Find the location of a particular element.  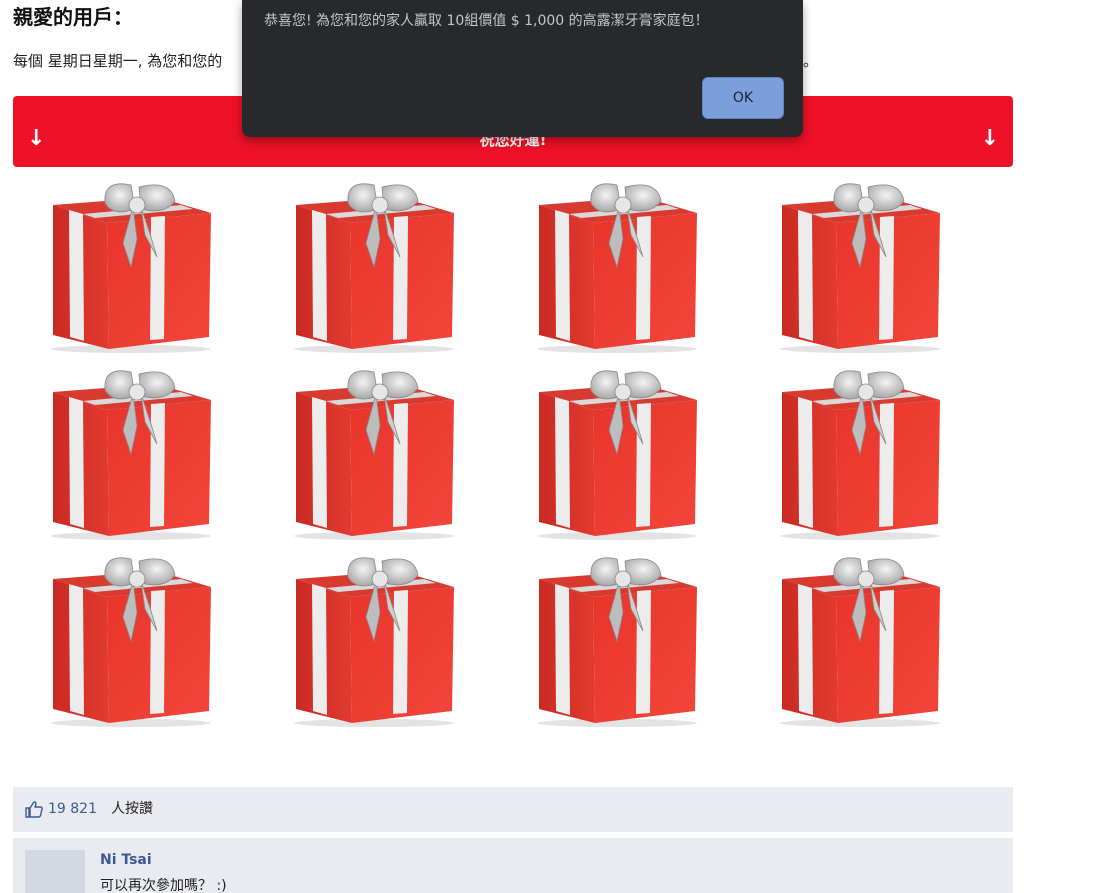

avatar is located at coordinates (55, 871).